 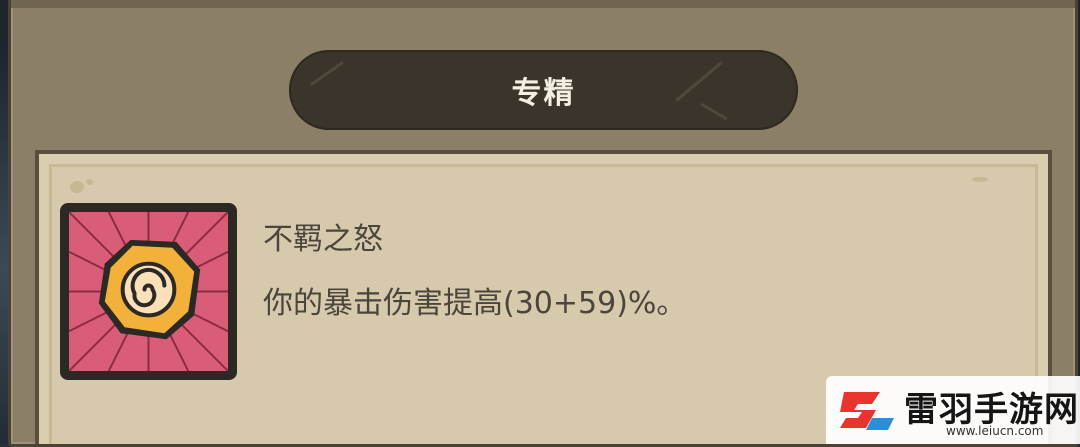 I want to click on spiral-gem-icon, so click(x=148, y=291).